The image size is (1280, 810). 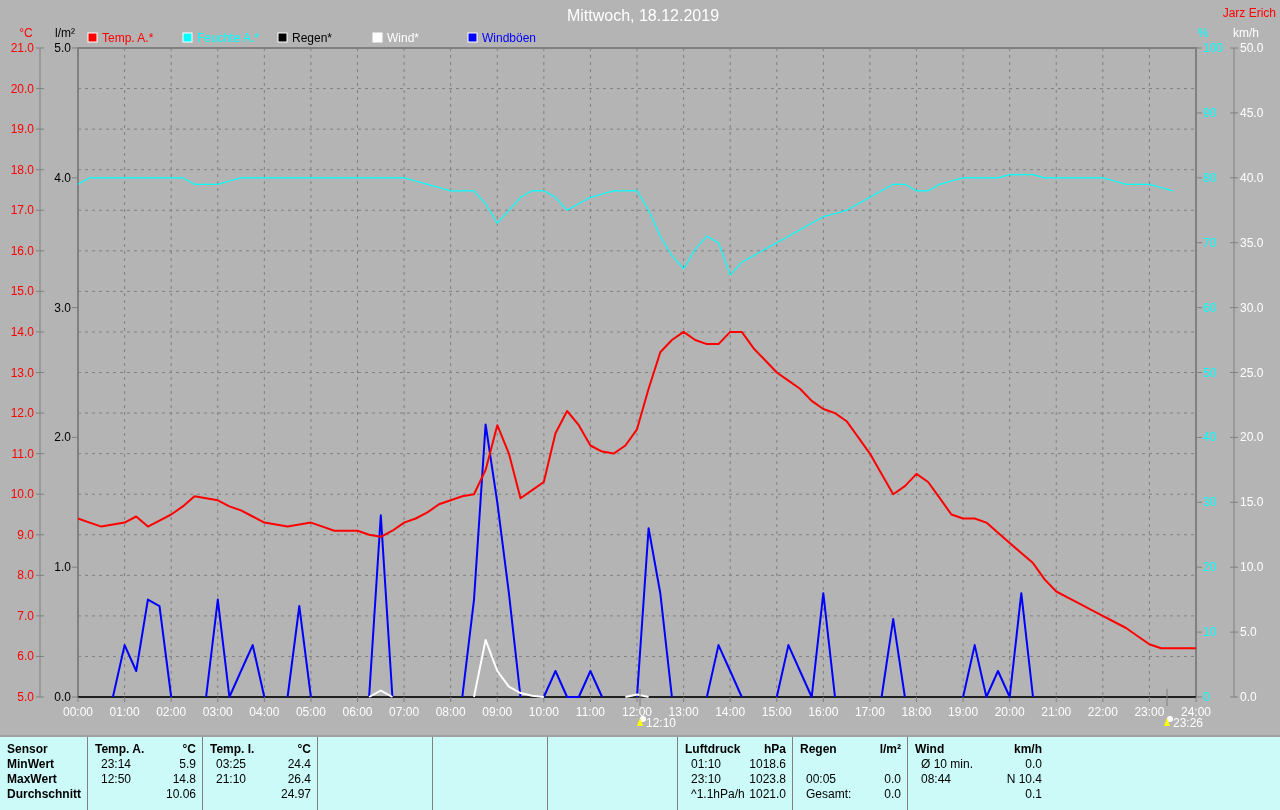 What do you see at coordinates (706, 764) in the screenshot?
I see `table-cell: 01:10` at bounding box center [706, 764].